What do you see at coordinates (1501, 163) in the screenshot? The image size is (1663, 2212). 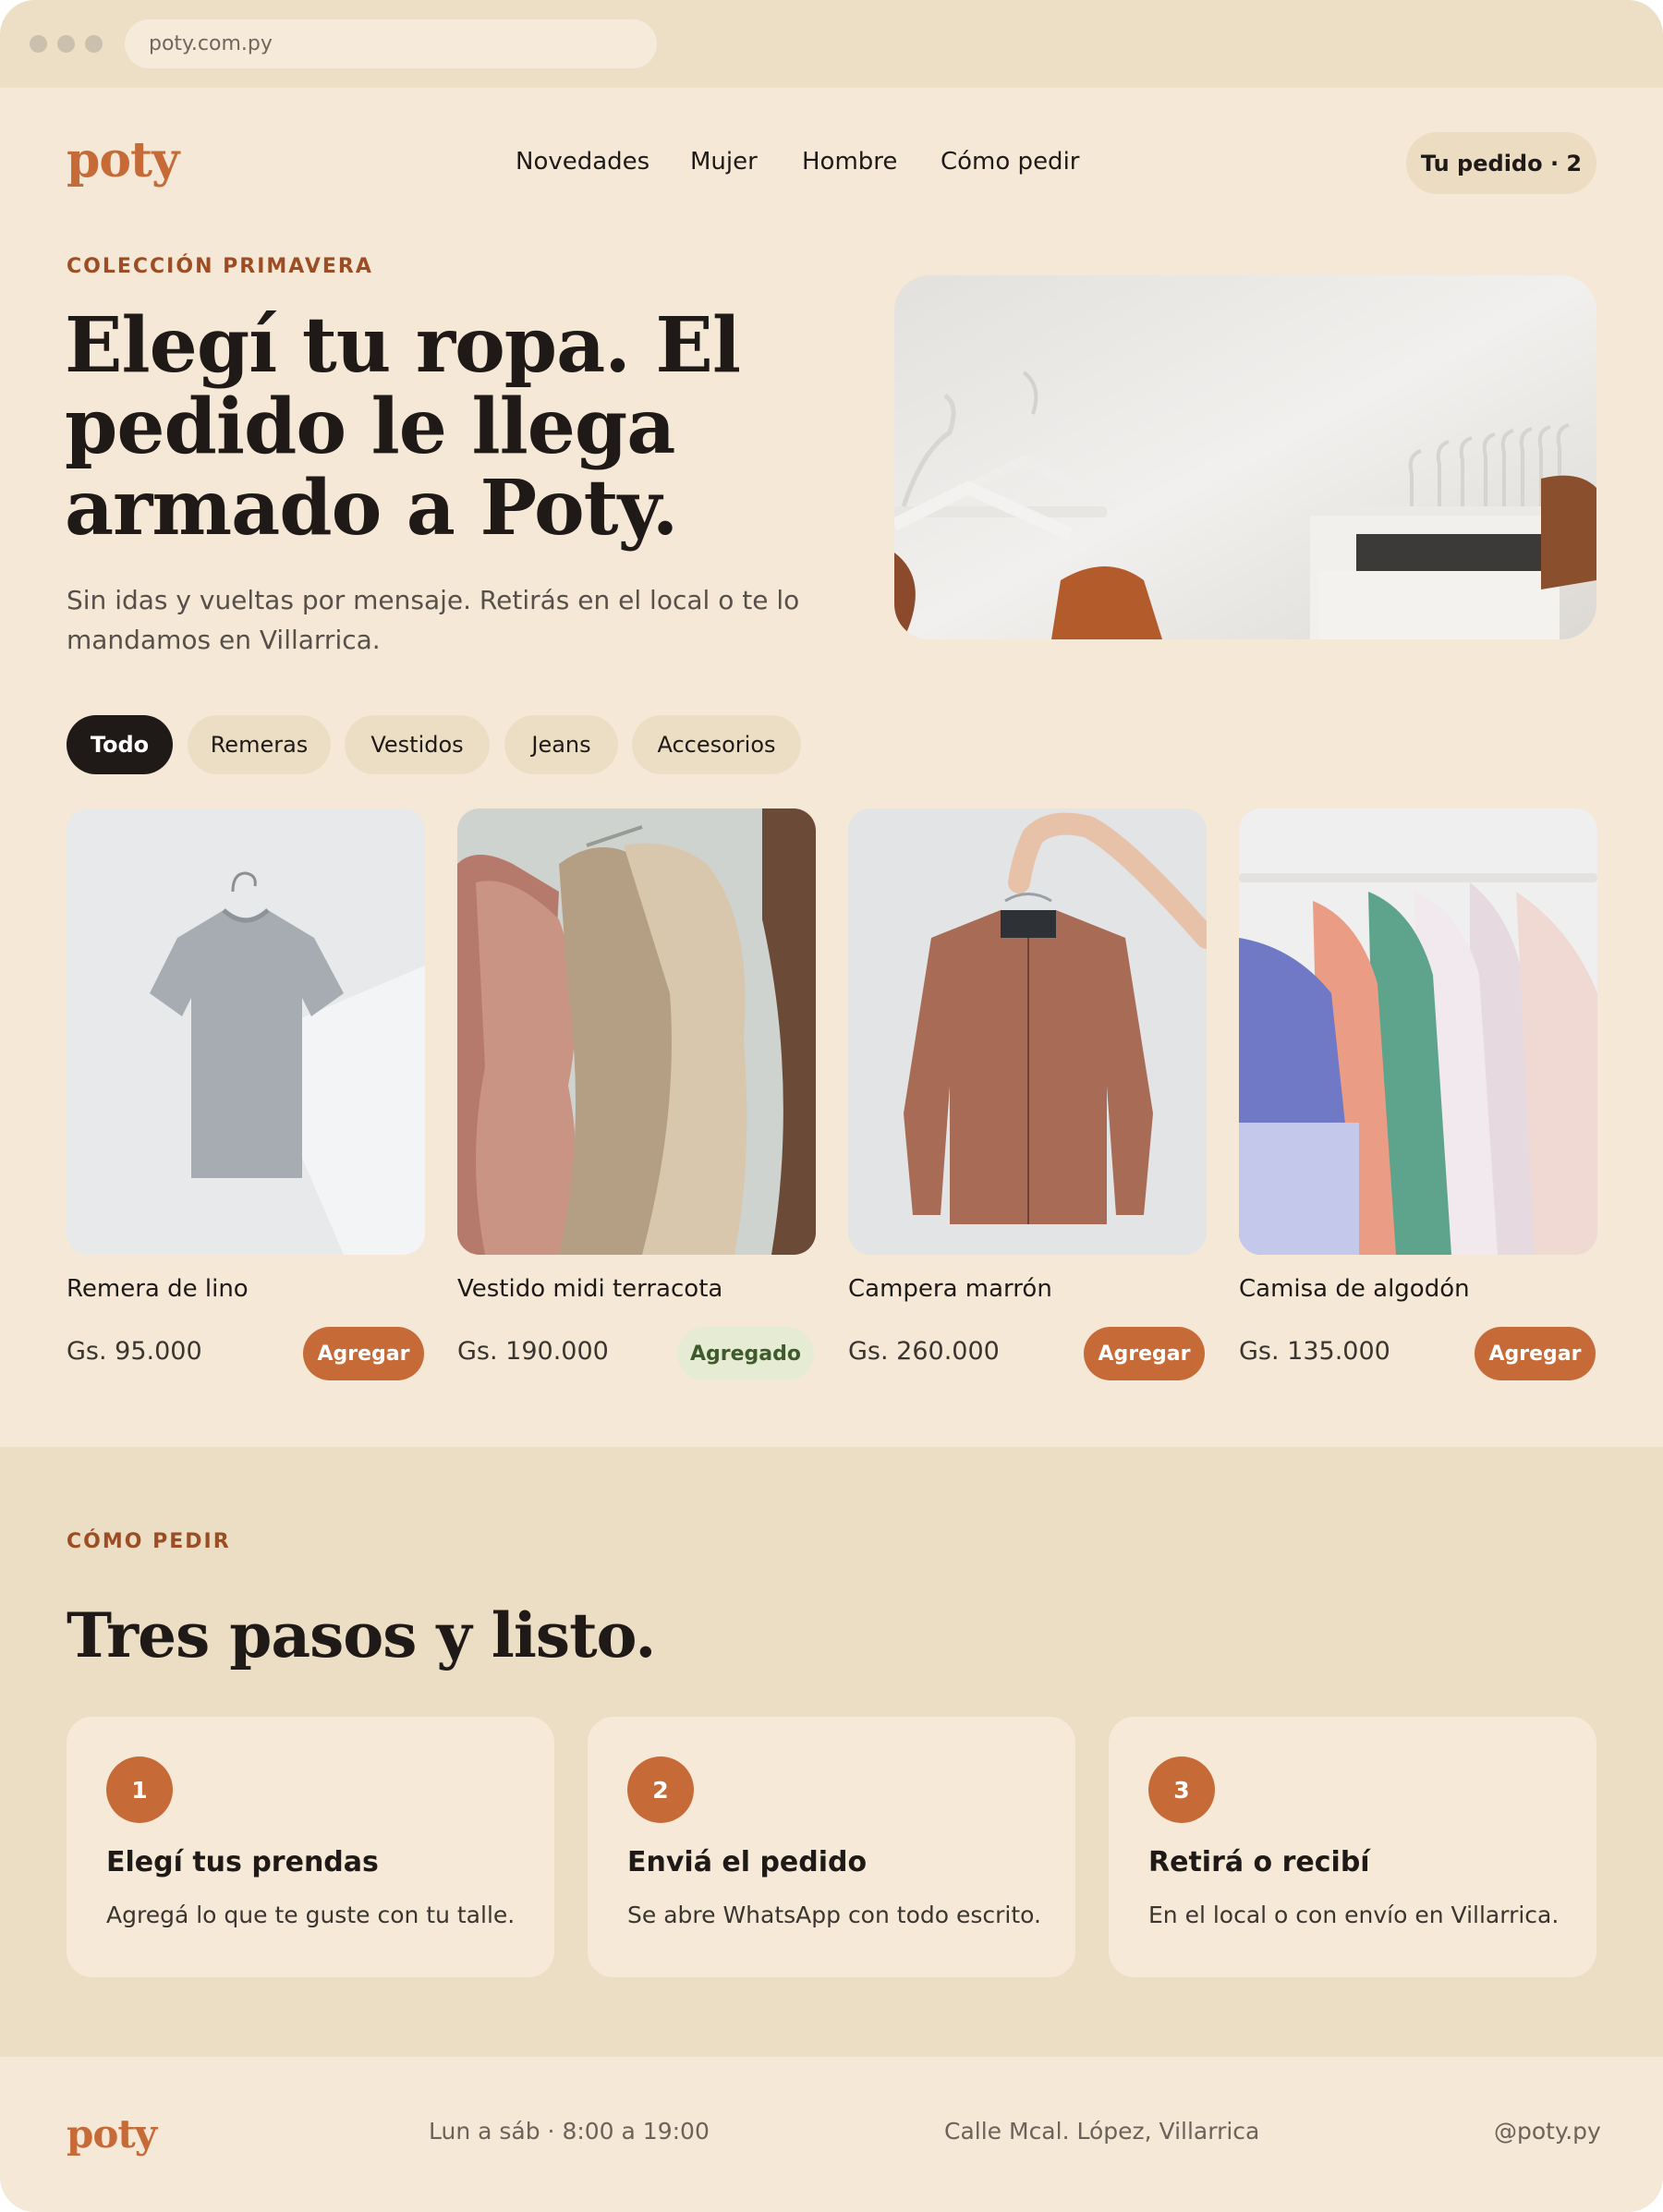 I see `cart-button: Tu pedido · 2` at bounding box center [1501, 163].